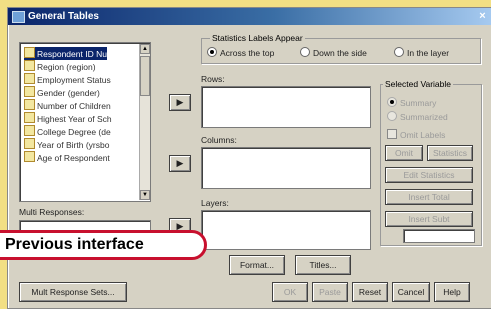 The height and width of the screenshot is (309, 491). I want to click on layers-box, so click(286, 230).